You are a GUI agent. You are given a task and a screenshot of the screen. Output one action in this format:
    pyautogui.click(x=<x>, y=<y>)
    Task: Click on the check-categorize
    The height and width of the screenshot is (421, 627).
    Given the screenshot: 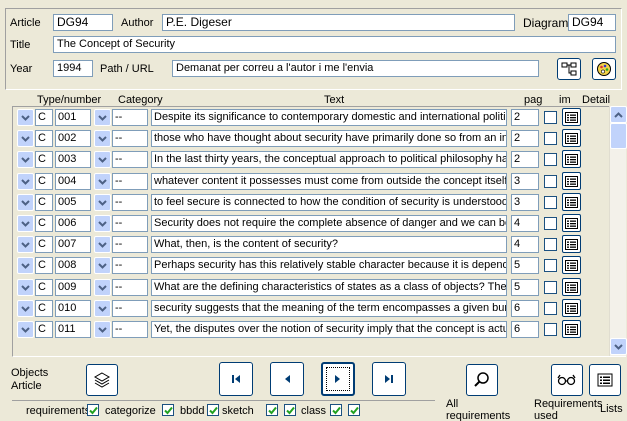 What is the action you would take?
    pyautogui.click(x=168, y=410)
    